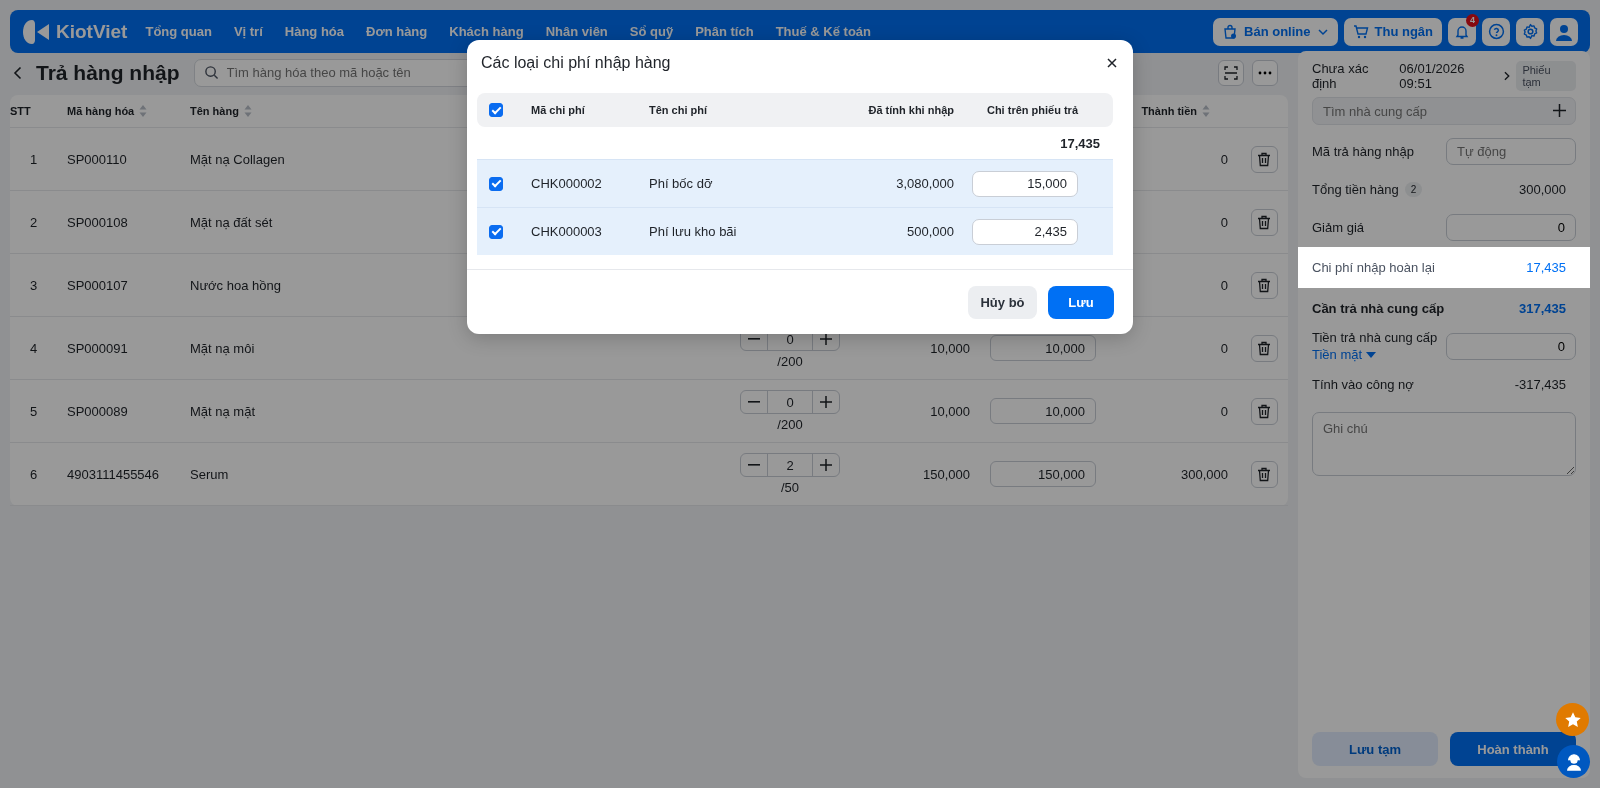  Describe the element at coordinates (33, 348) in the screenshot. I see `row-number: 4` at that location.